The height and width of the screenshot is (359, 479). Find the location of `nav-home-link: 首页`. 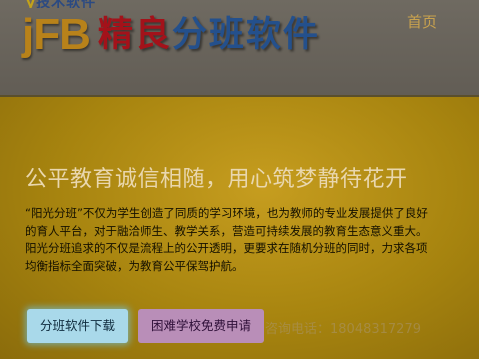

nav-home-link: 首页 is located at coordinates (422, 21).